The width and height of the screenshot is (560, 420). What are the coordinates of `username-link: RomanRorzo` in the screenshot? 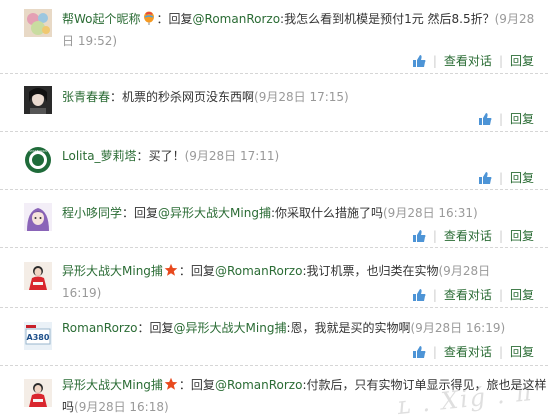 It's located at (100, 328).